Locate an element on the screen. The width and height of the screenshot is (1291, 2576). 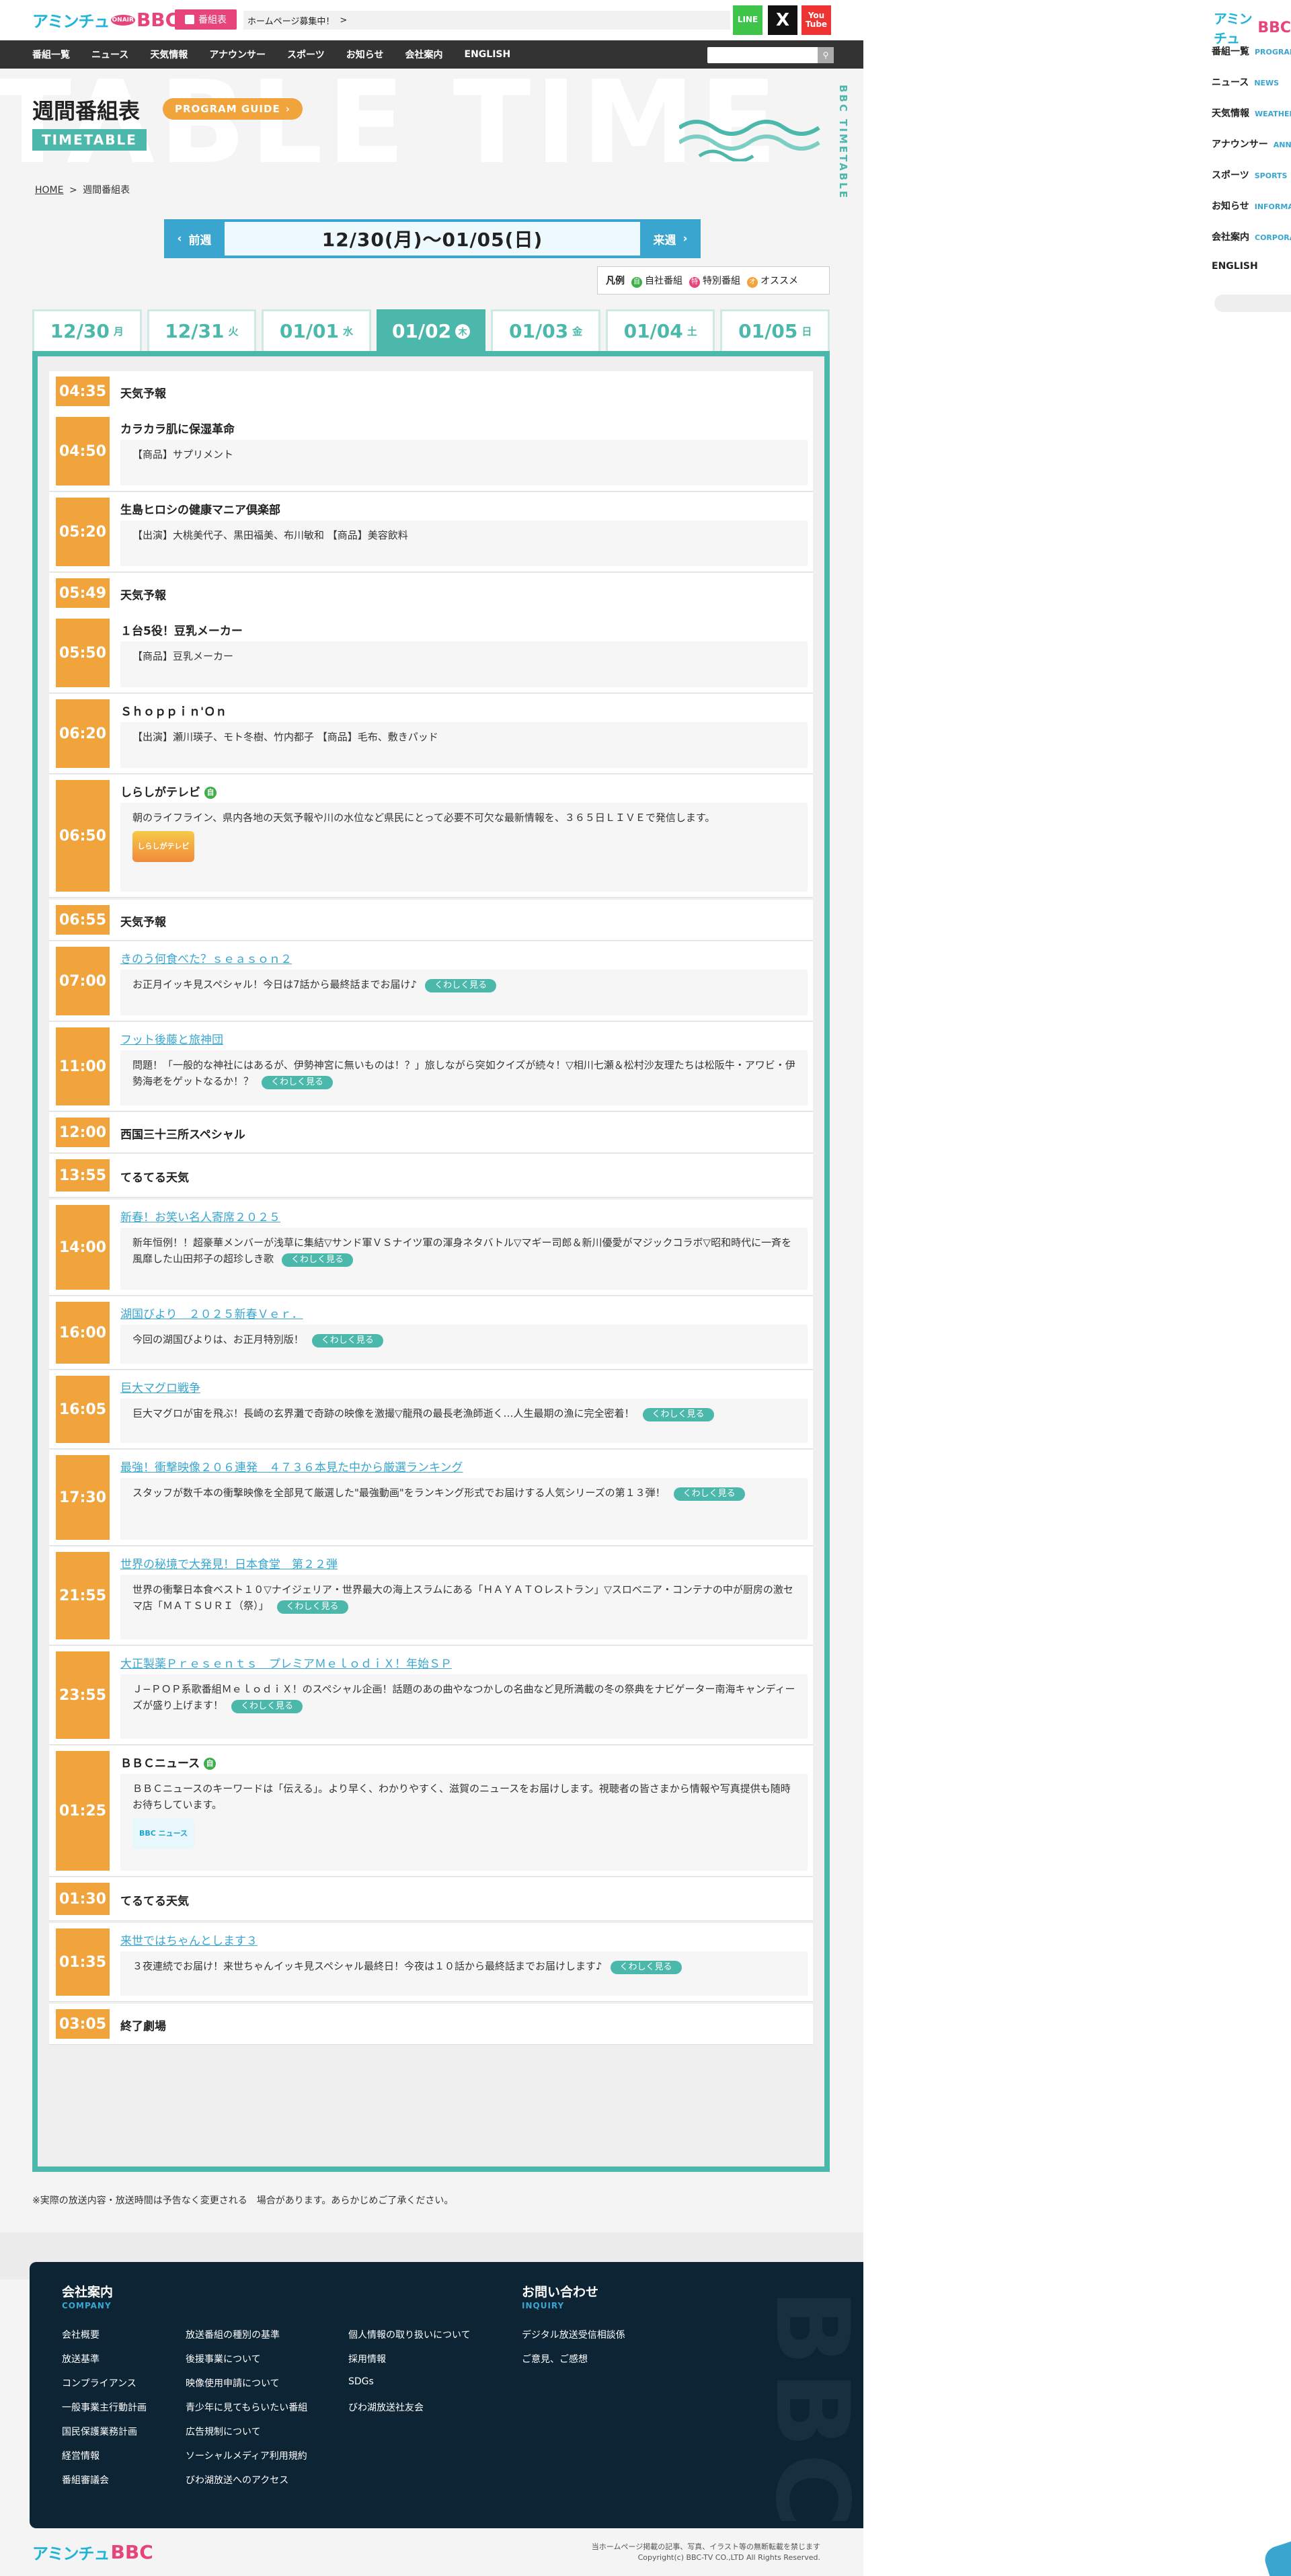
program-title: 巨大マグロ戦争 is located at coordinates (160, 1386).